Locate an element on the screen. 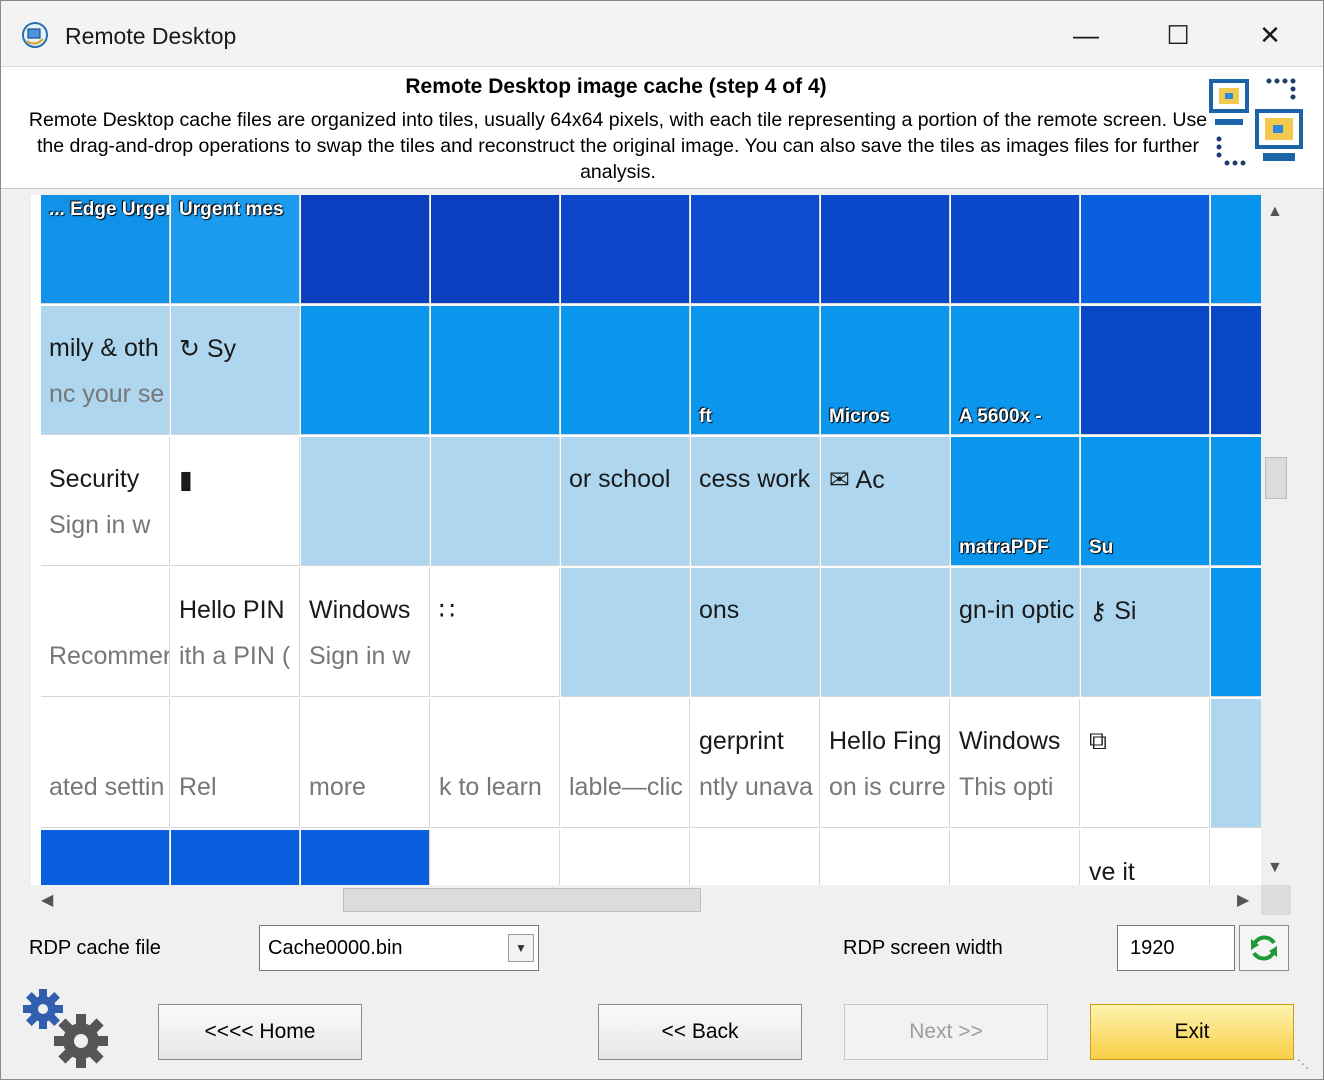 The height and width of the screenshot is (1080, 1324). cache-tile: ons is located at coordinates (755, 632).